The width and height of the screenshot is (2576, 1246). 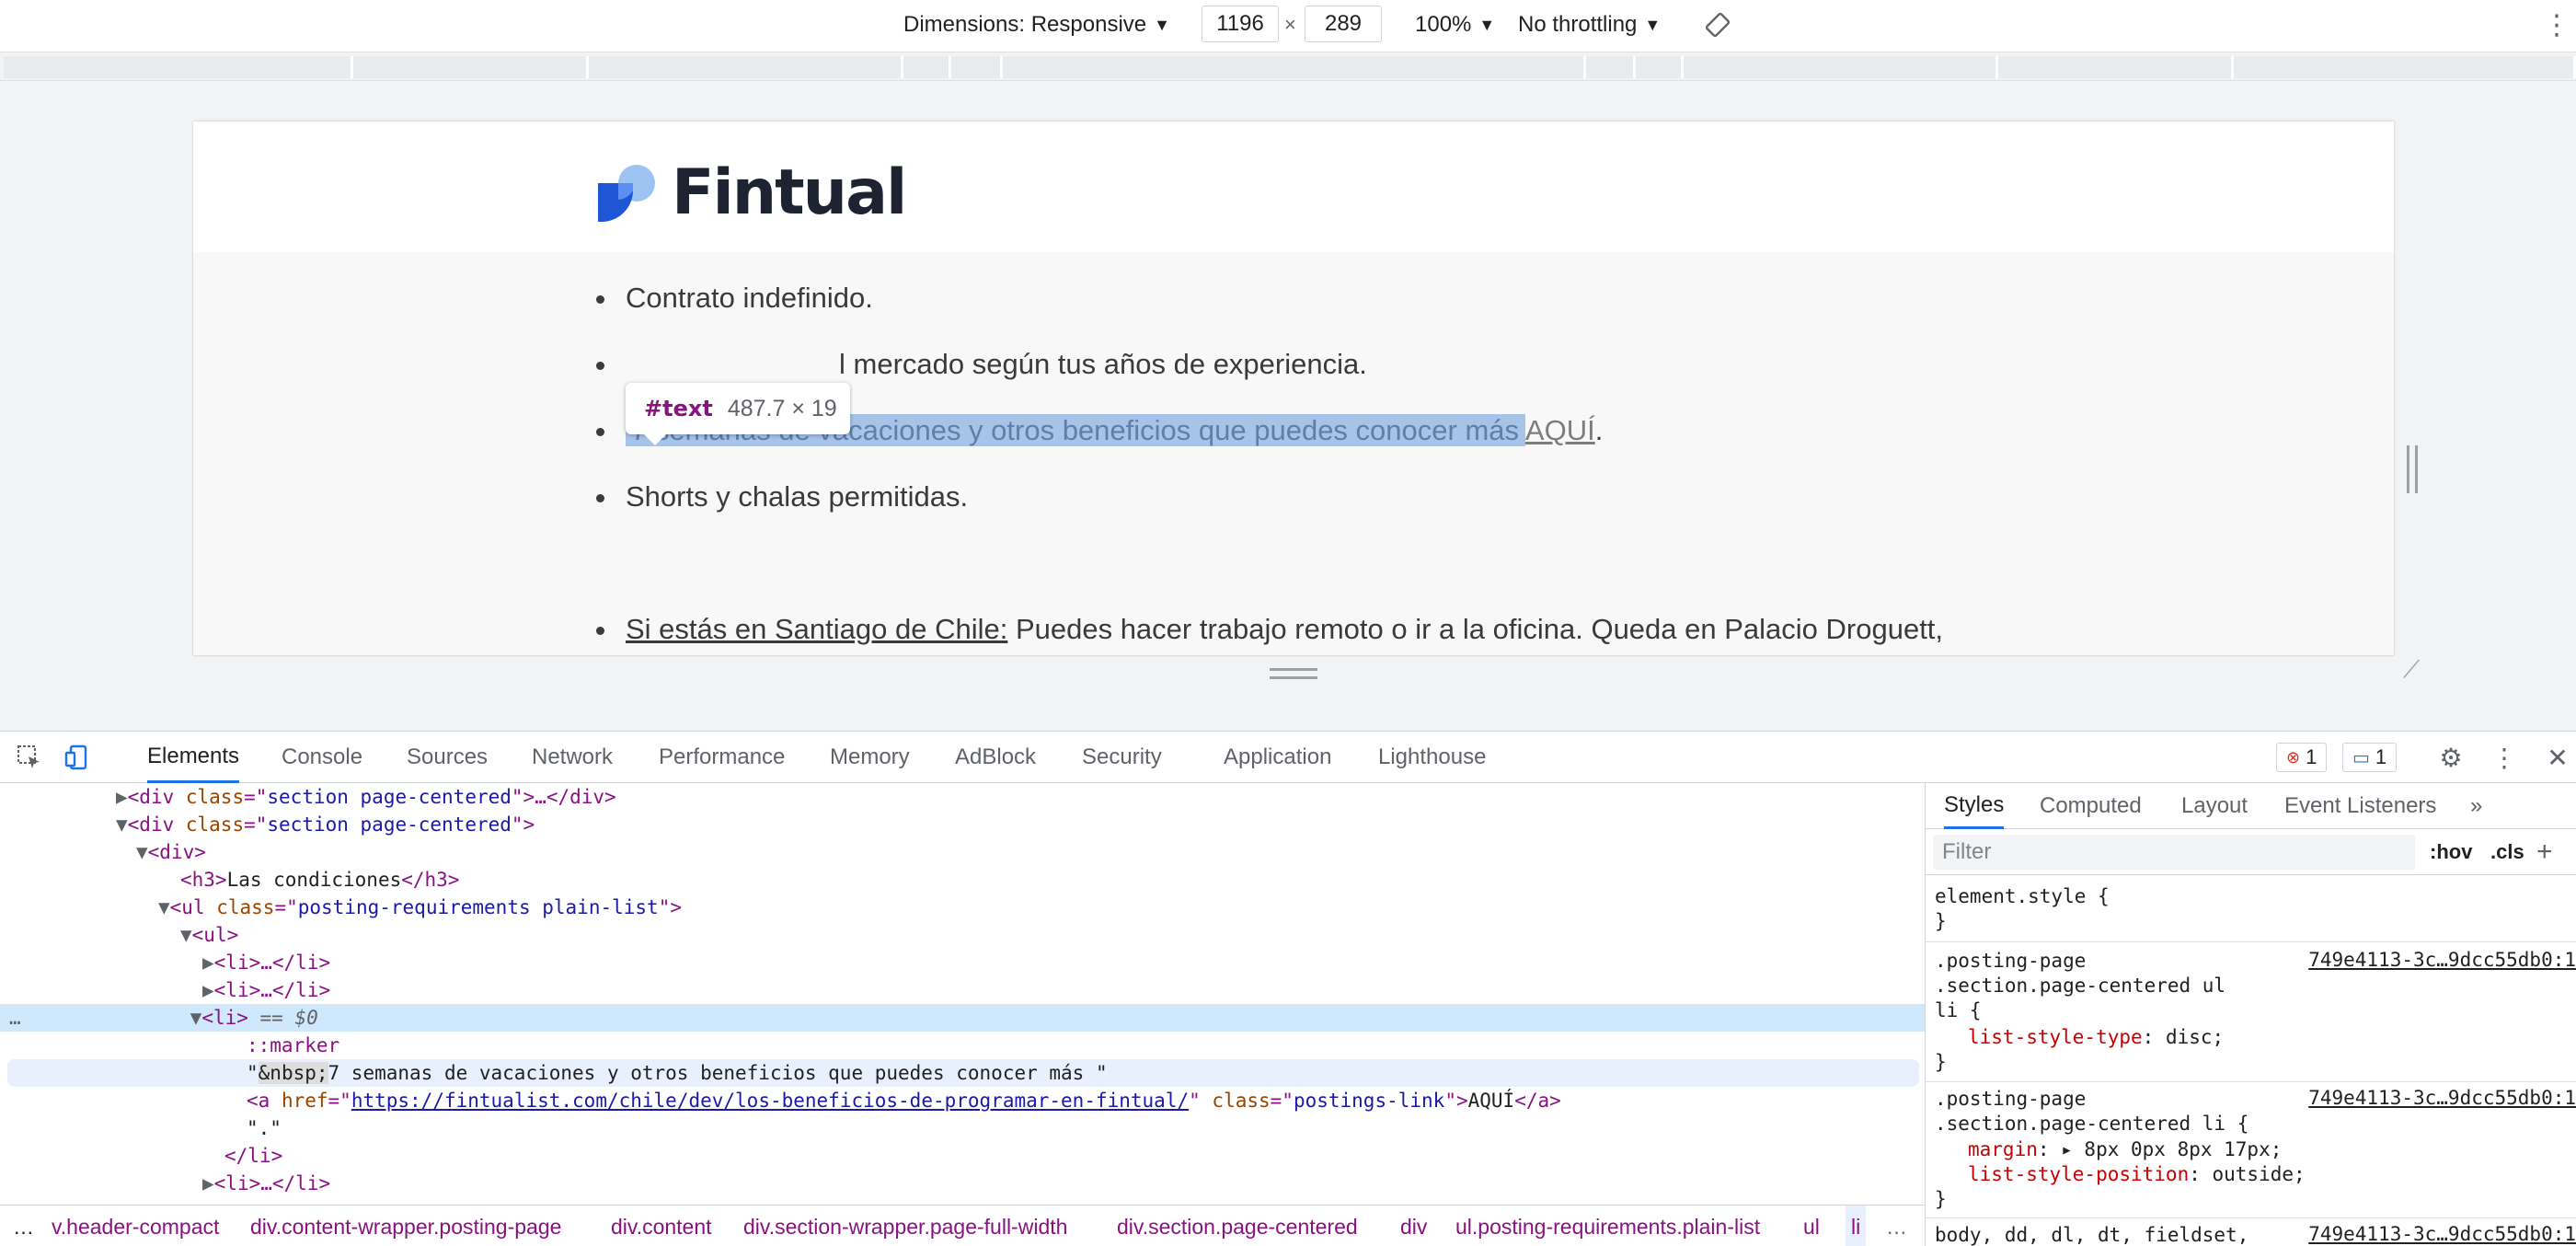 I want to click on error-count-badge: ⊗ 1, so click(x=2302, y=757).